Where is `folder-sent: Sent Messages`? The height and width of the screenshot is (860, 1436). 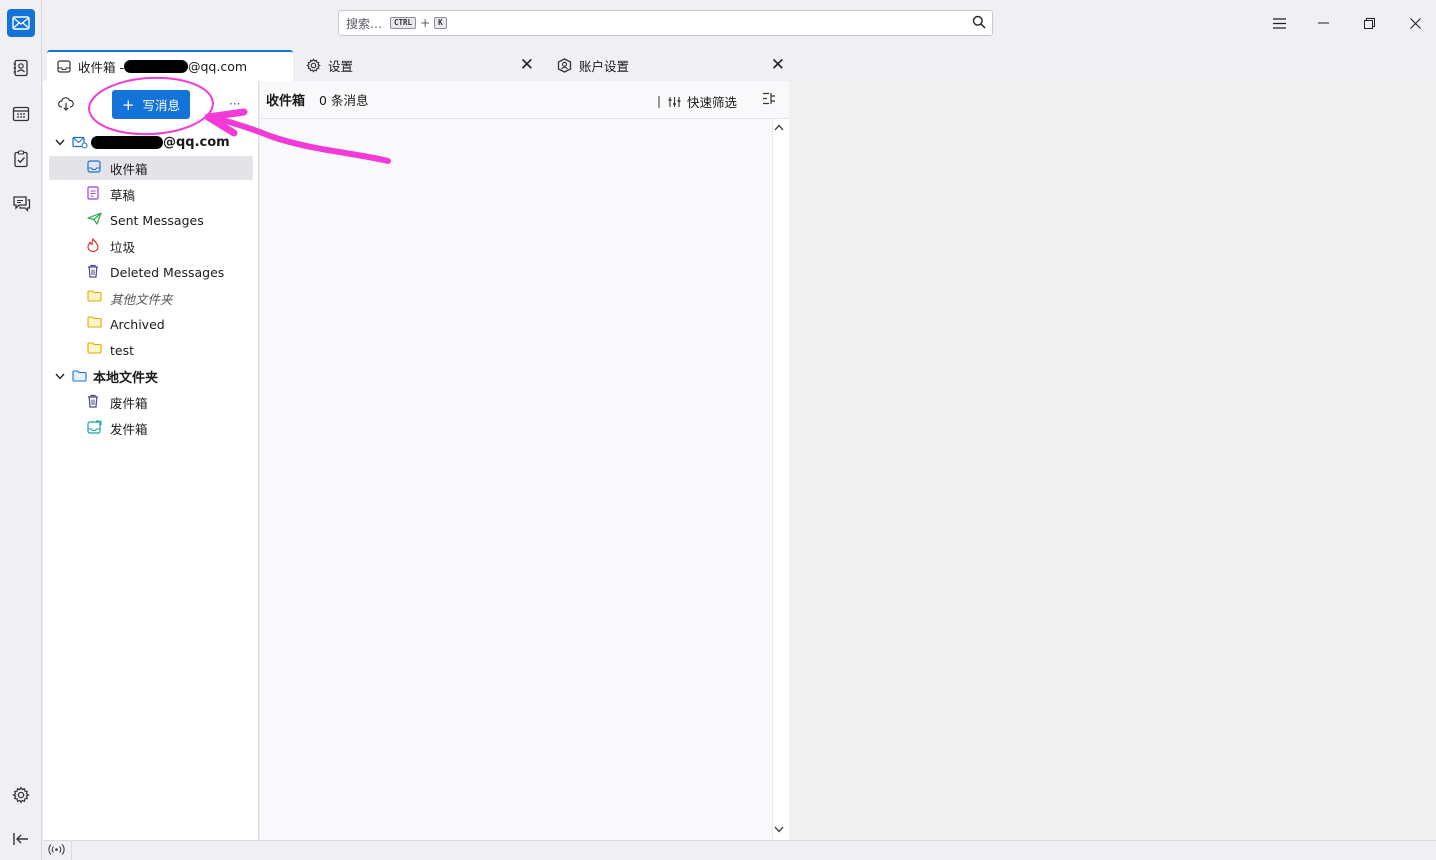
folder-sent: Sent Messages is located at coordinates (151, 220).